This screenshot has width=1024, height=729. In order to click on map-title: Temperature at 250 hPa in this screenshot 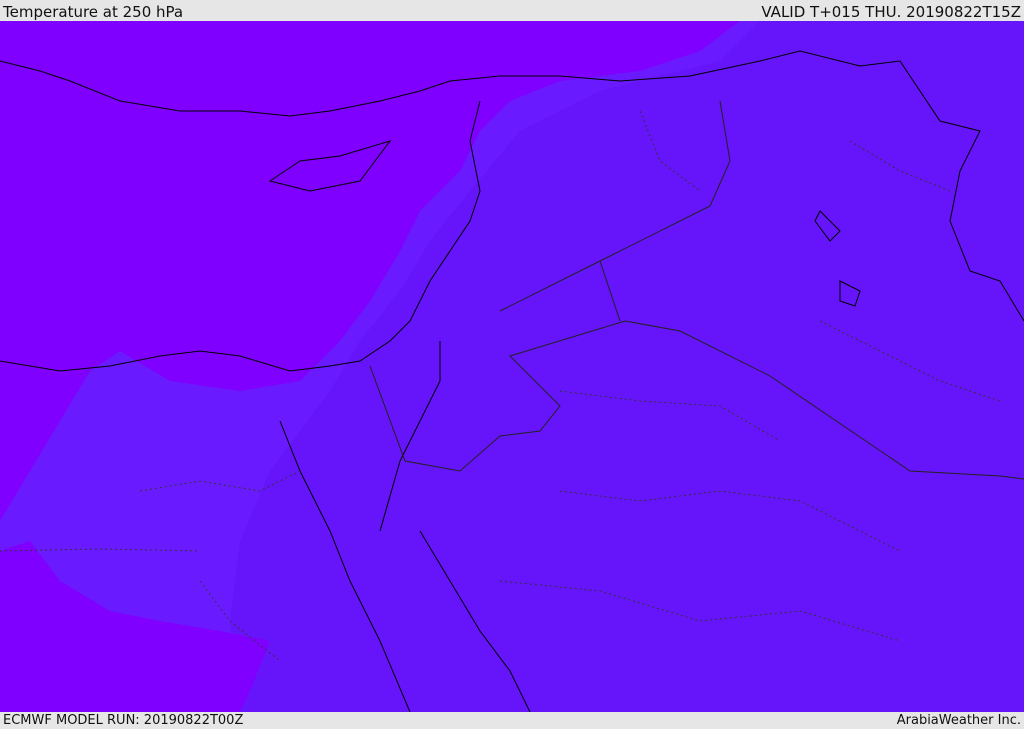, I will do `click(93, 12)`.